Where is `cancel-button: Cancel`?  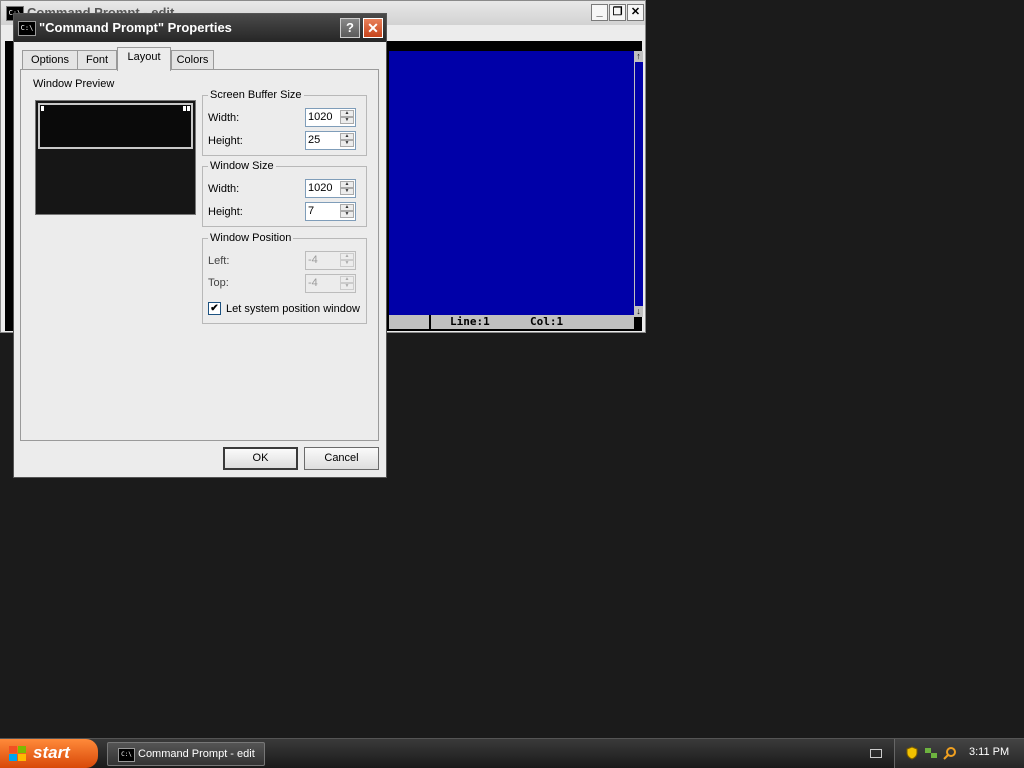 cancel-button: Cancel is located at coordinates (341, 458).